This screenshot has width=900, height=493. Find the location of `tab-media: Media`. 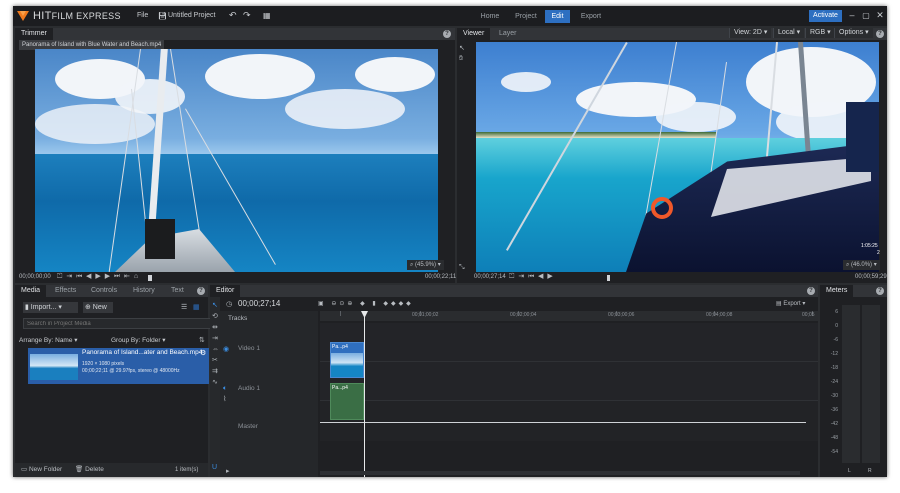

tab-media: Media is located at coordinates (31, 291).